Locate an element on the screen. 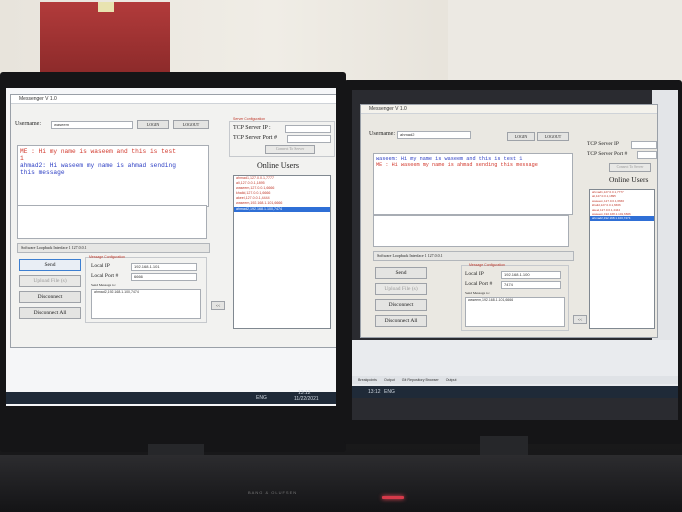  local-ip-input: 192.168.1.101 is located at coordinates (164, 267).